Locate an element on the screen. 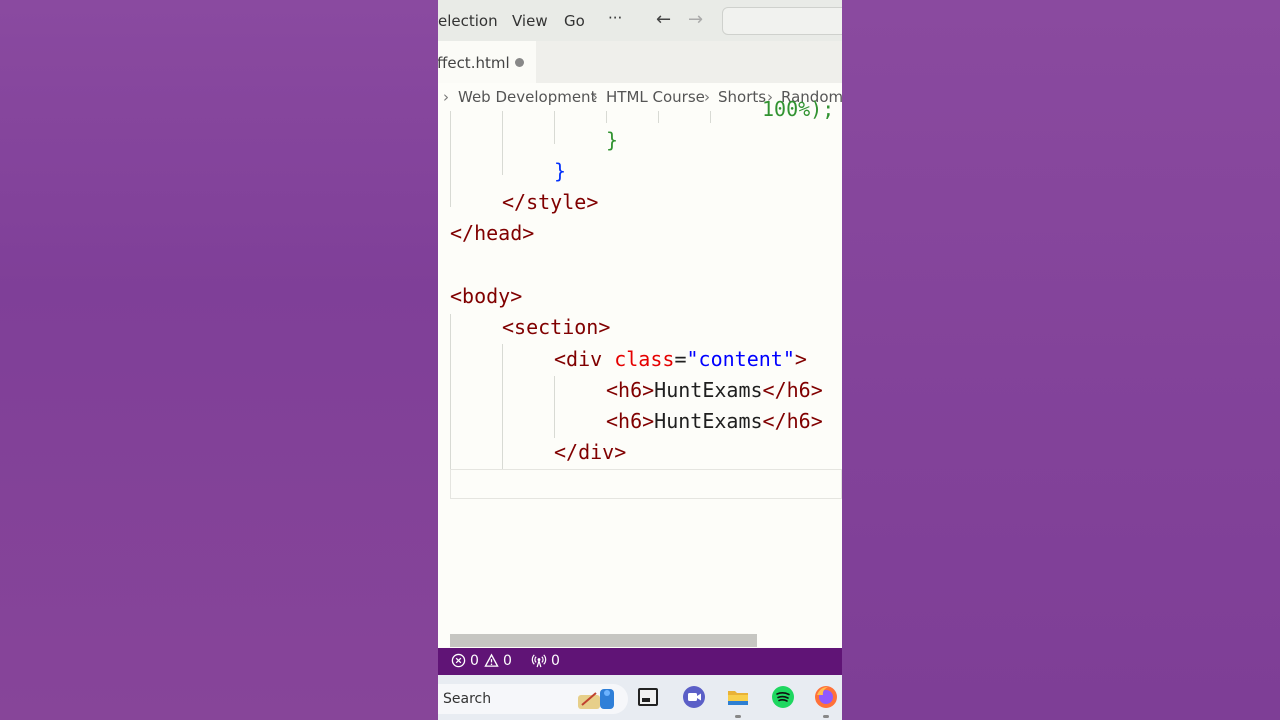 The image size is (1280, 720). breadcrumb-item: HTML Course is located at coordinates (655, 97).